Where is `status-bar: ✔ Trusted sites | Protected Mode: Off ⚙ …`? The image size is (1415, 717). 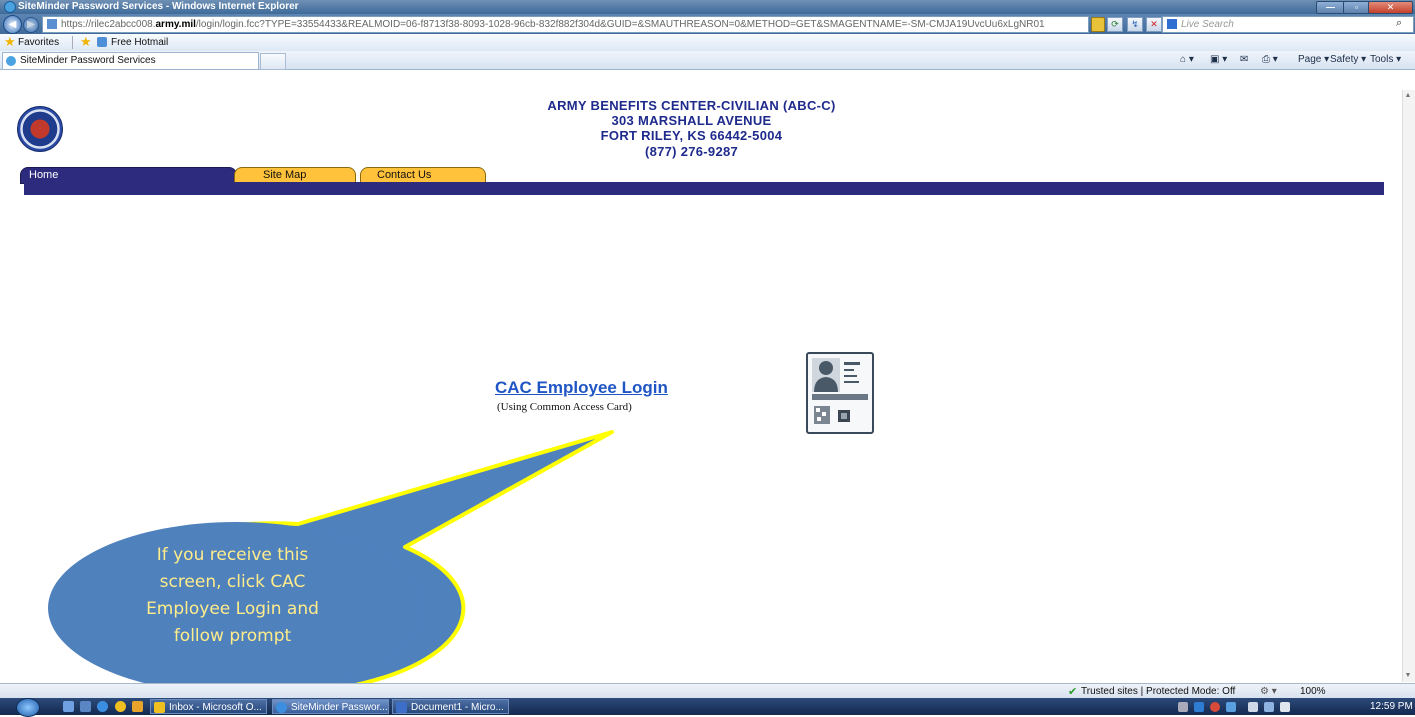 status-bar: ✔ Trusted sites | Protected Mode: Off ⚙ … is located at coordinates (707, 691).